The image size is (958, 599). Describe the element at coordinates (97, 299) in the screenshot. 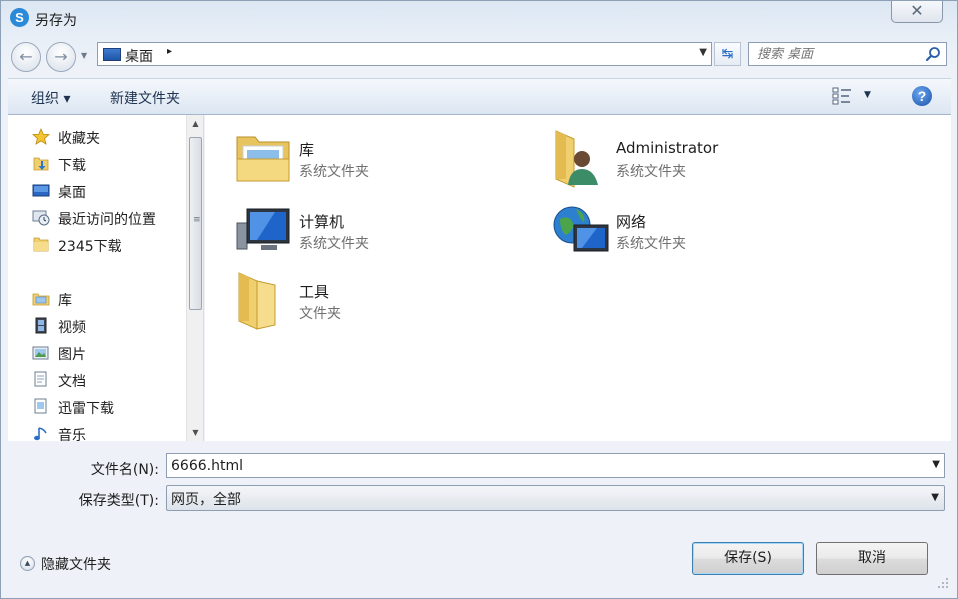

I see `sidebar-item-libraries: 库` at that location.